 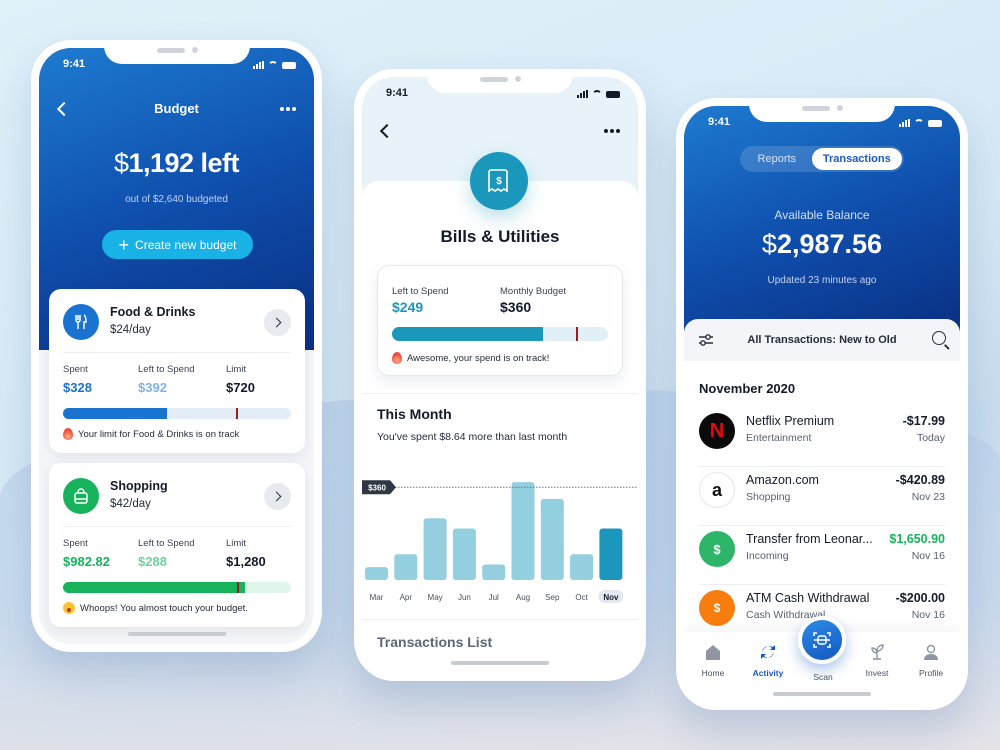 What do you see at coordinates (706, 340) in the screenshot?
I see `filter-sliders-icon` at bounding box center [706, 340].